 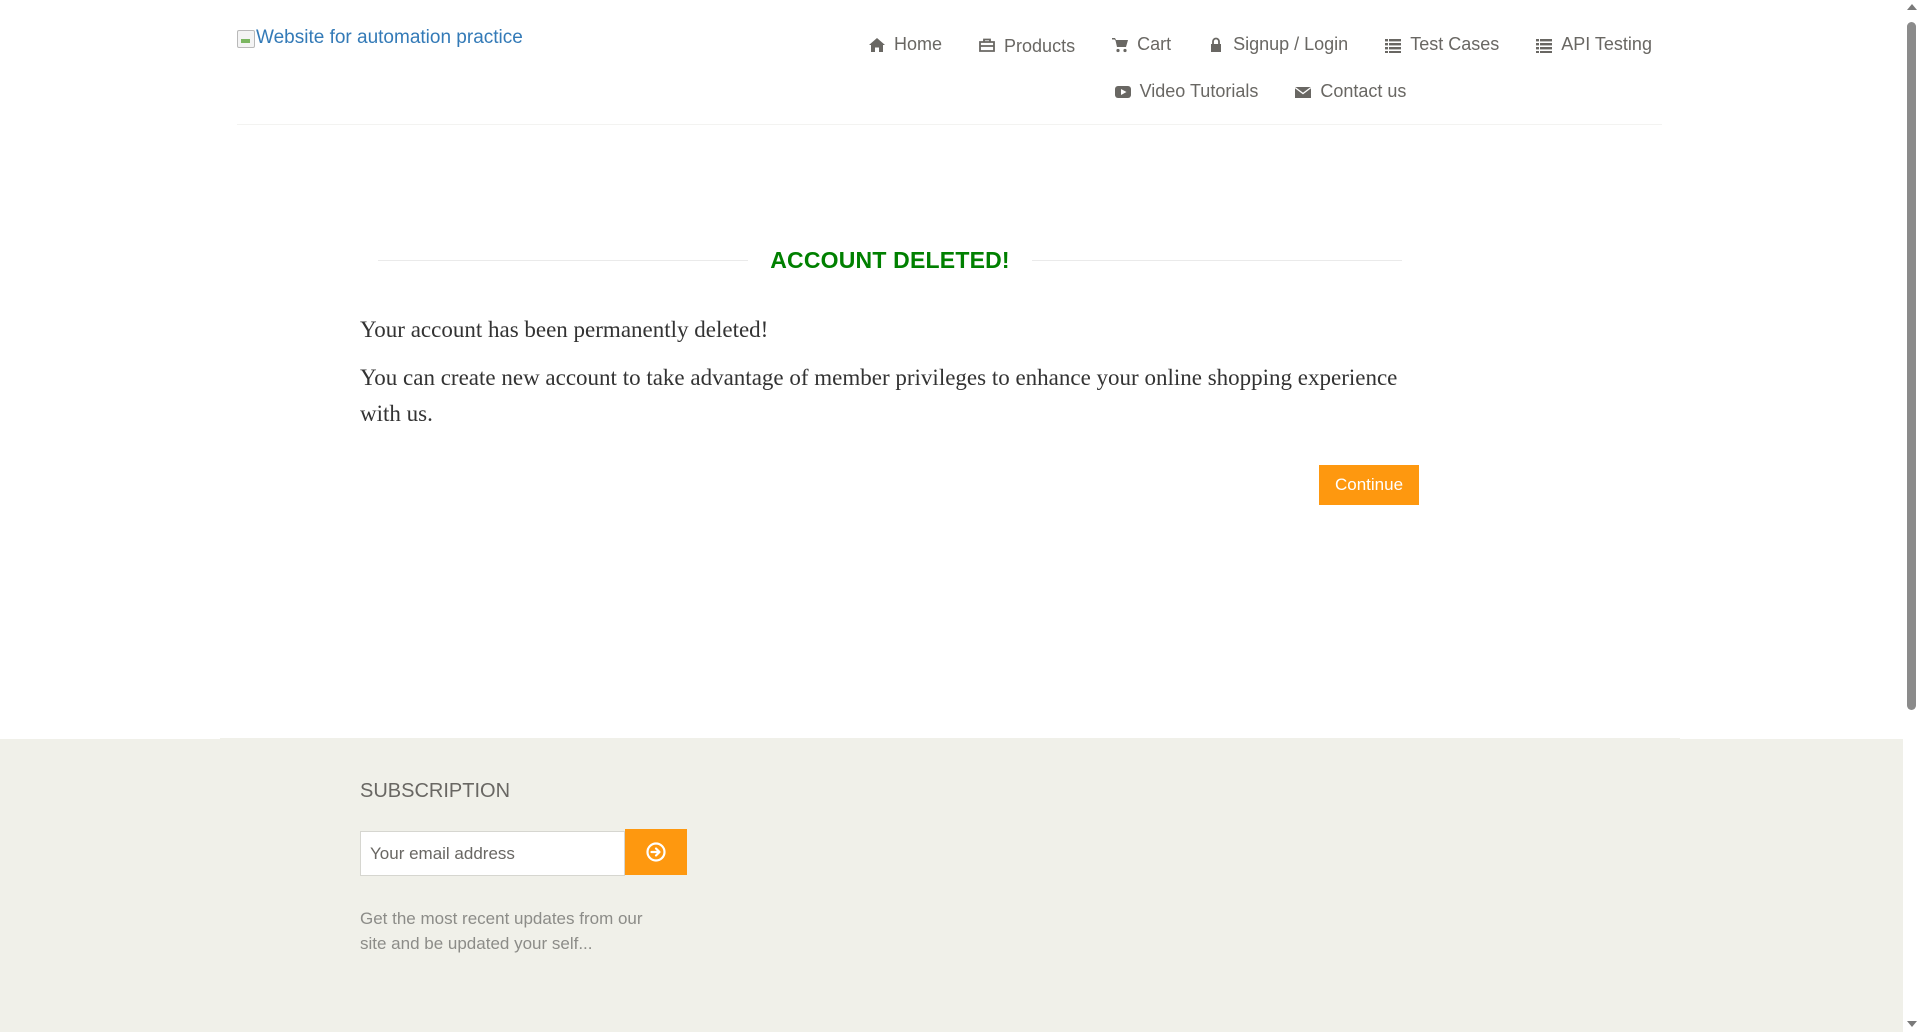 I want to click on footer-edge-left, so click(x=110, y=738).